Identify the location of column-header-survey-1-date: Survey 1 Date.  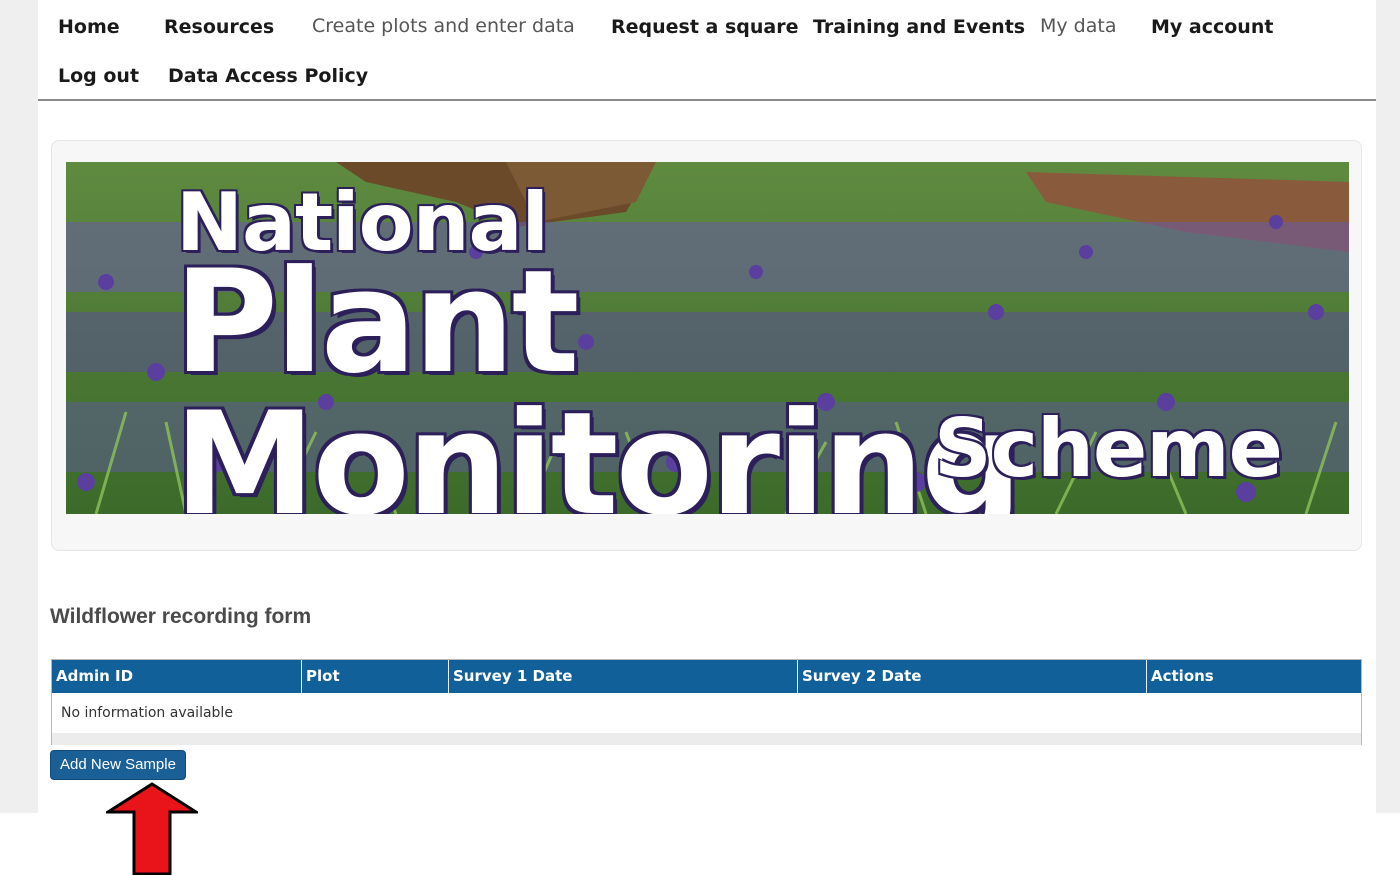
(622, 676).